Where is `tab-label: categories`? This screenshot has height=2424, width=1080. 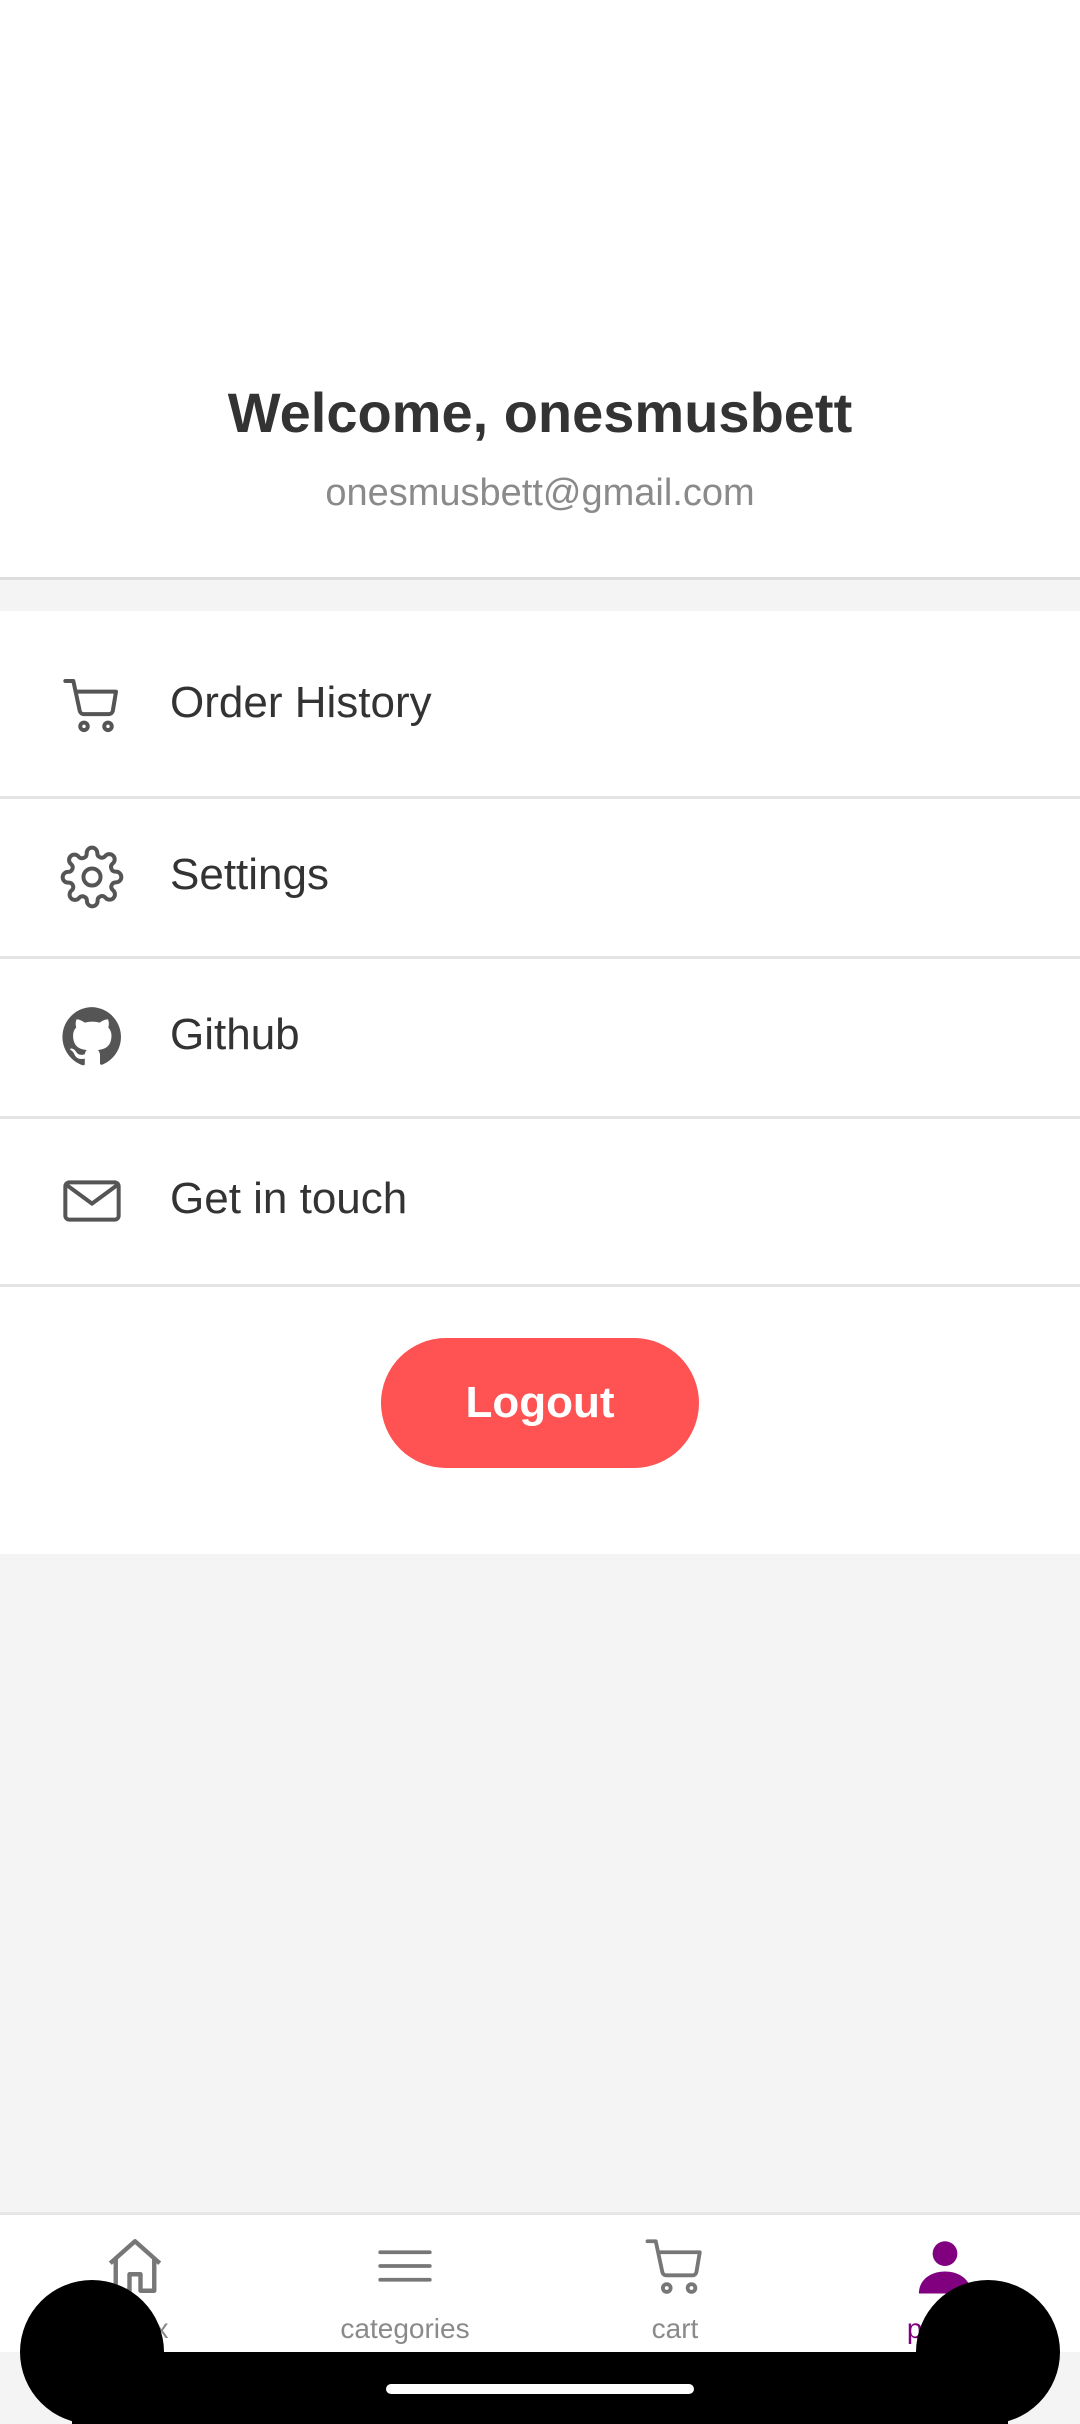 tab-label: categories is located at coordinates (405, 2328).